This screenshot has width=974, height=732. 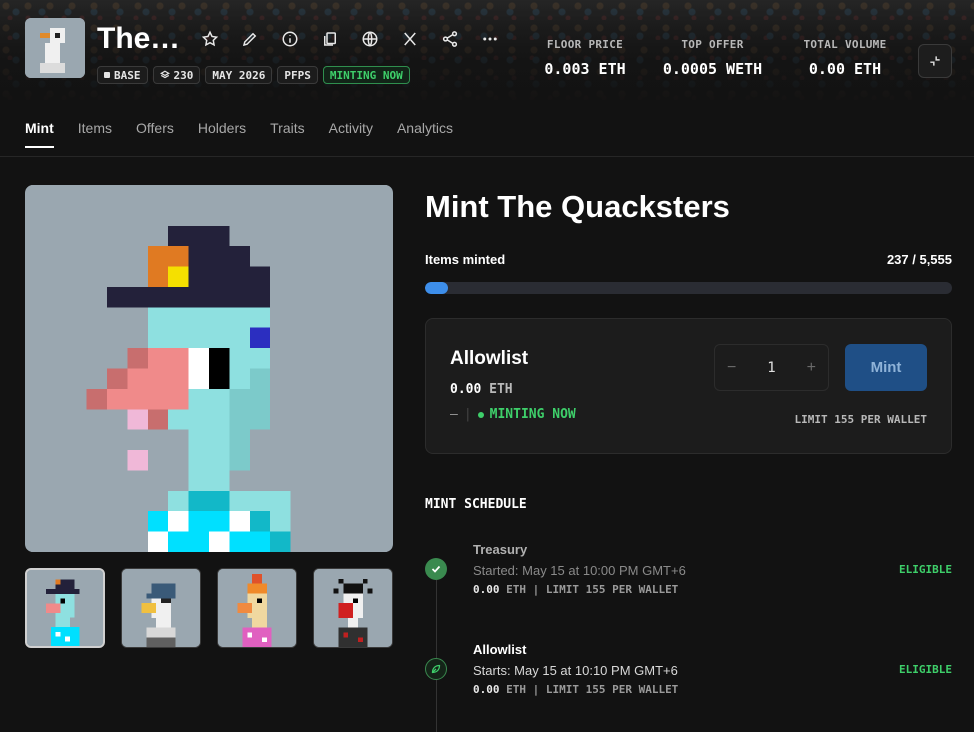 What do you see at coordinates (585, 44) in the screenshot?
I see `floor-price-label: FLOOR PRICE` at bounding box center [585, 44].